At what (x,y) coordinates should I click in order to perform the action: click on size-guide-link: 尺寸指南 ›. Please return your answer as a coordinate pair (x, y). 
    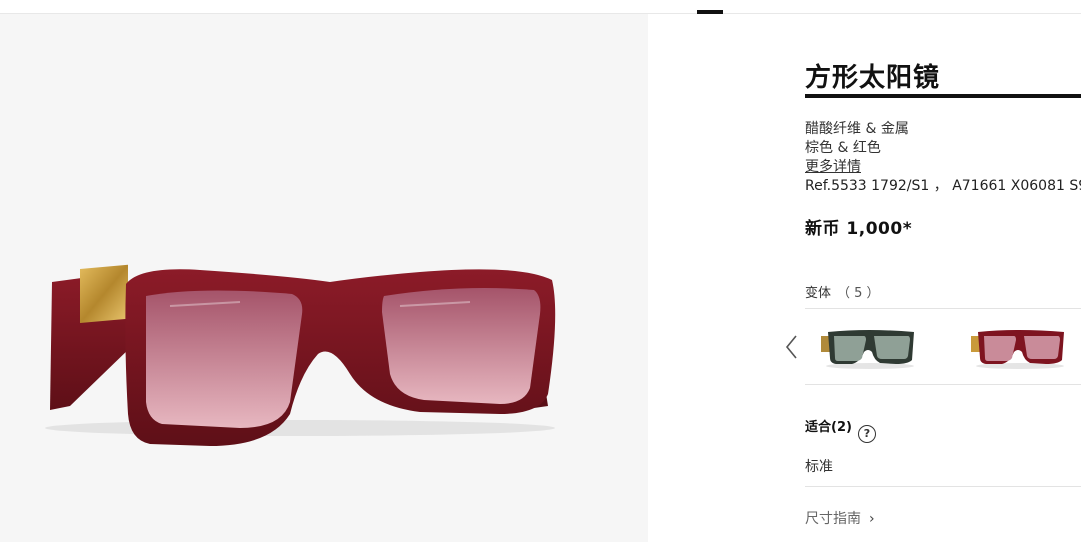
    Looking at the image, I should click on (840, 518).